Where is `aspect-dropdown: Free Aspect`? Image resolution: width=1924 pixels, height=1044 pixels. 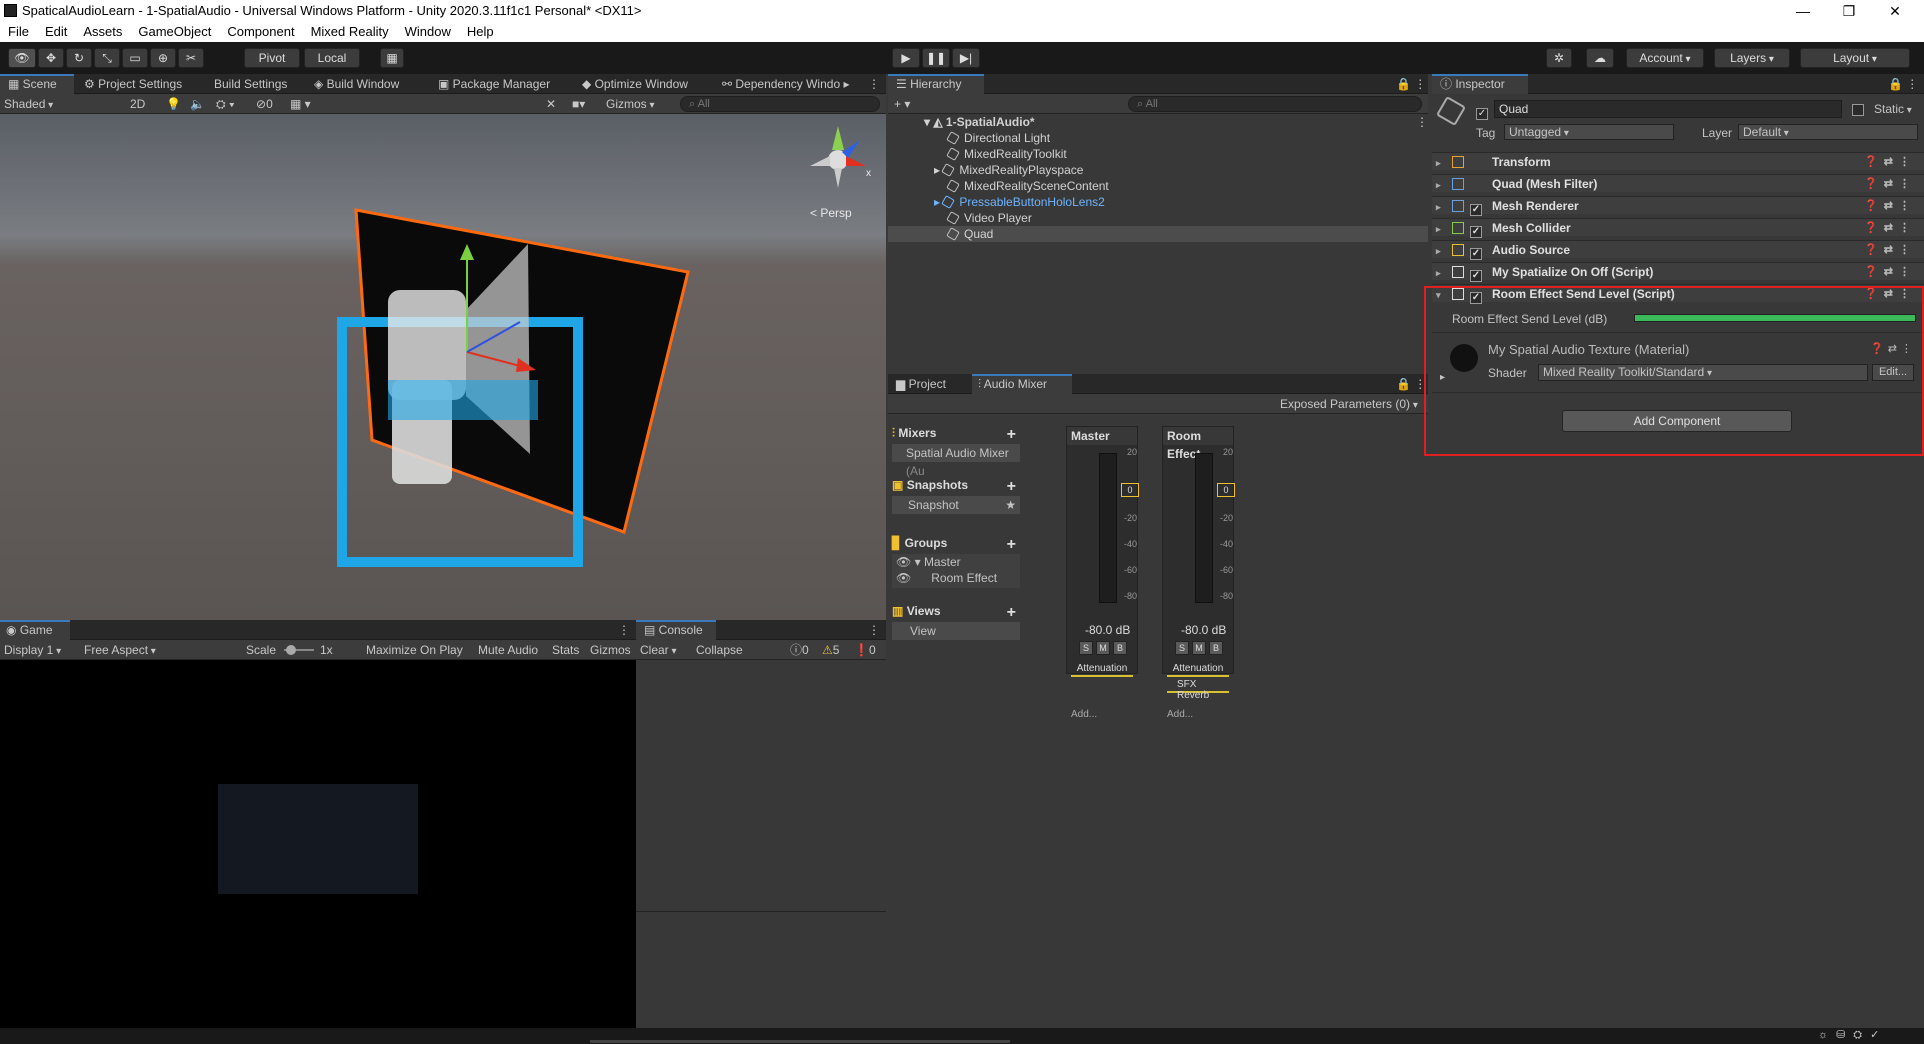 aspect-dropdown: Free Aspect is located at coordinates (160, 650).